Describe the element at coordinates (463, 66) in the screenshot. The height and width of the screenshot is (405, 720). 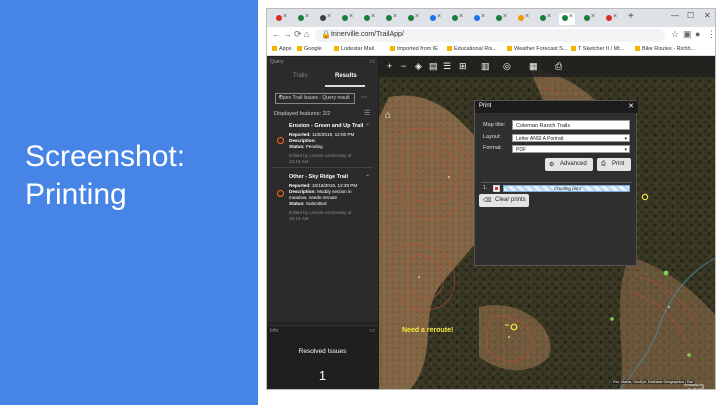
I see `measure-icon: ⊞` at that location.